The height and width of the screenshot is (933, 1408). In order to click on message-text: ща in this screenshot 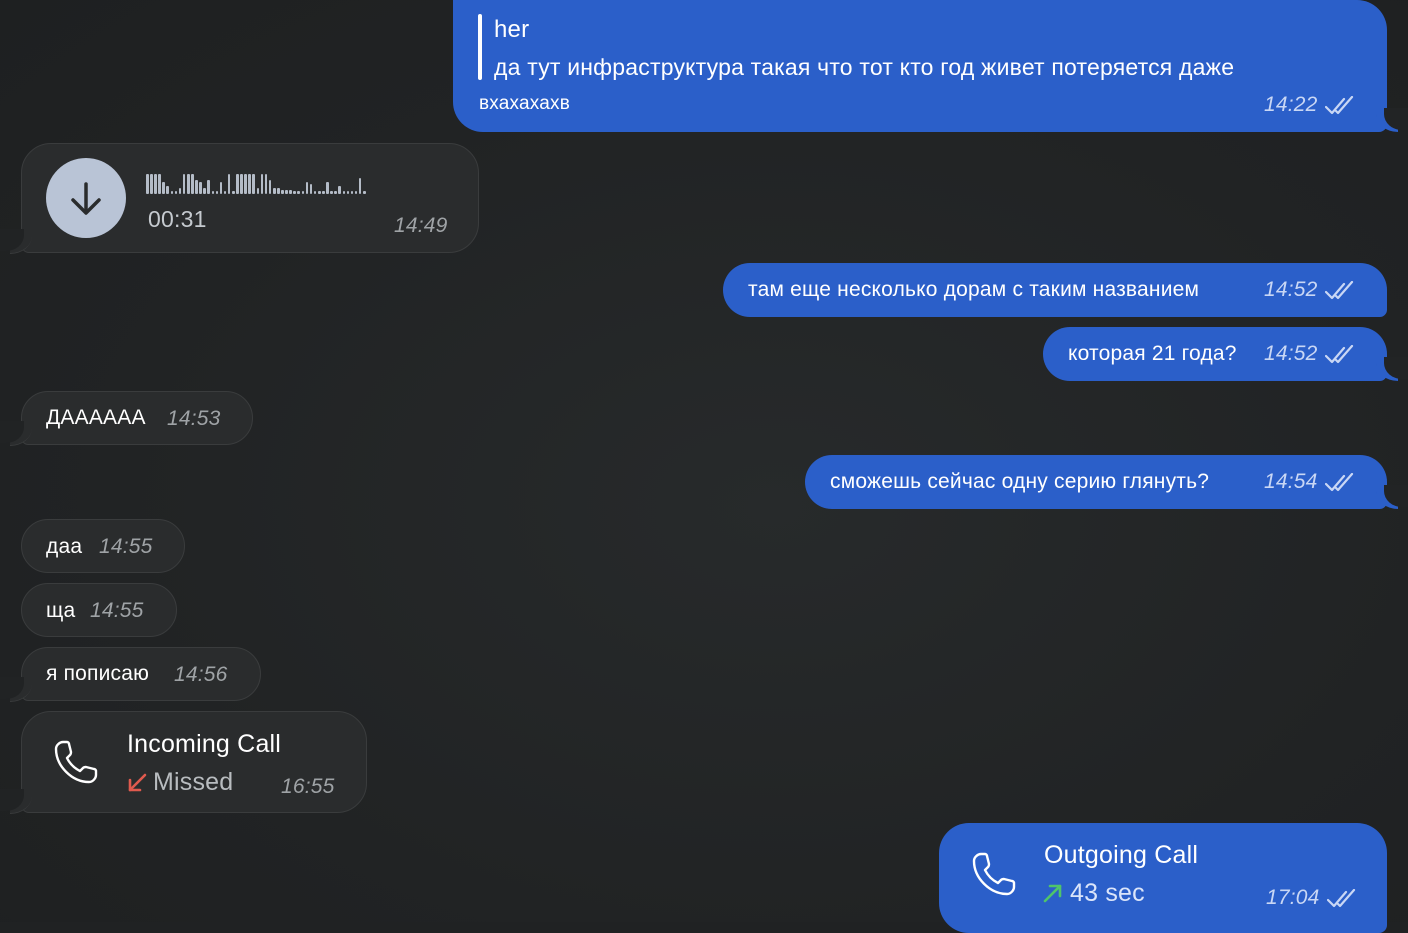, I will do `click(61, 610)`.